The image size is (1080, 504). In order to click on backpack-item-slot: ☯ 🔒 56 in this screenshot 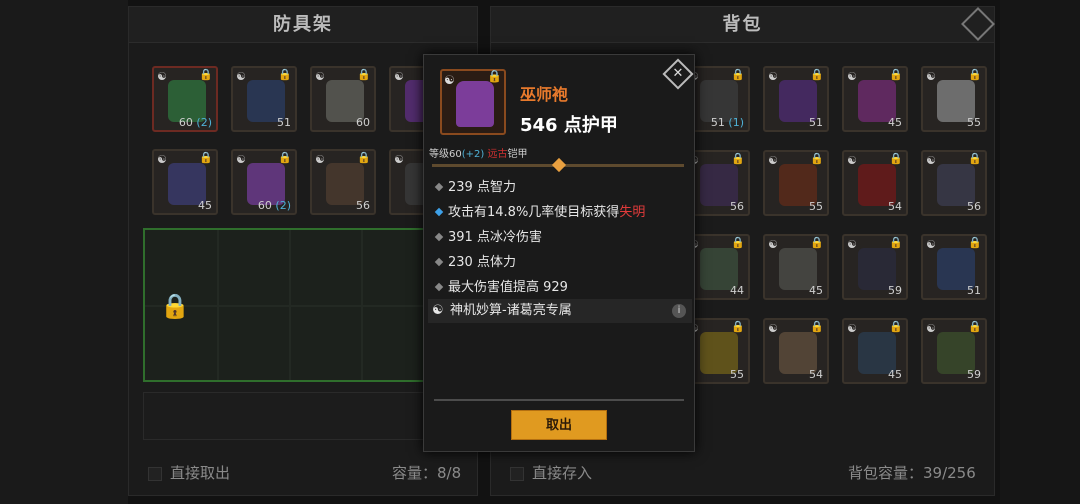, I will do `click(954, 183)`.